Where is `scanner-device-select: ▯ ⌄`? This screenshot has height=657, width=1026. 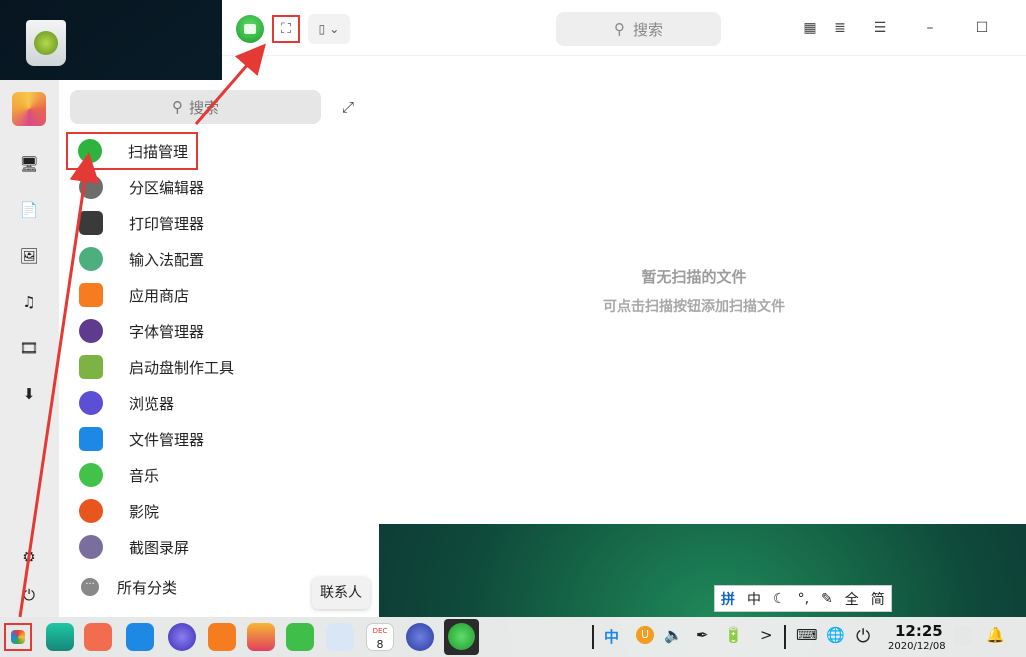
scanner-device-select: ▯ ⌄ is located at coordinates (329, 29).